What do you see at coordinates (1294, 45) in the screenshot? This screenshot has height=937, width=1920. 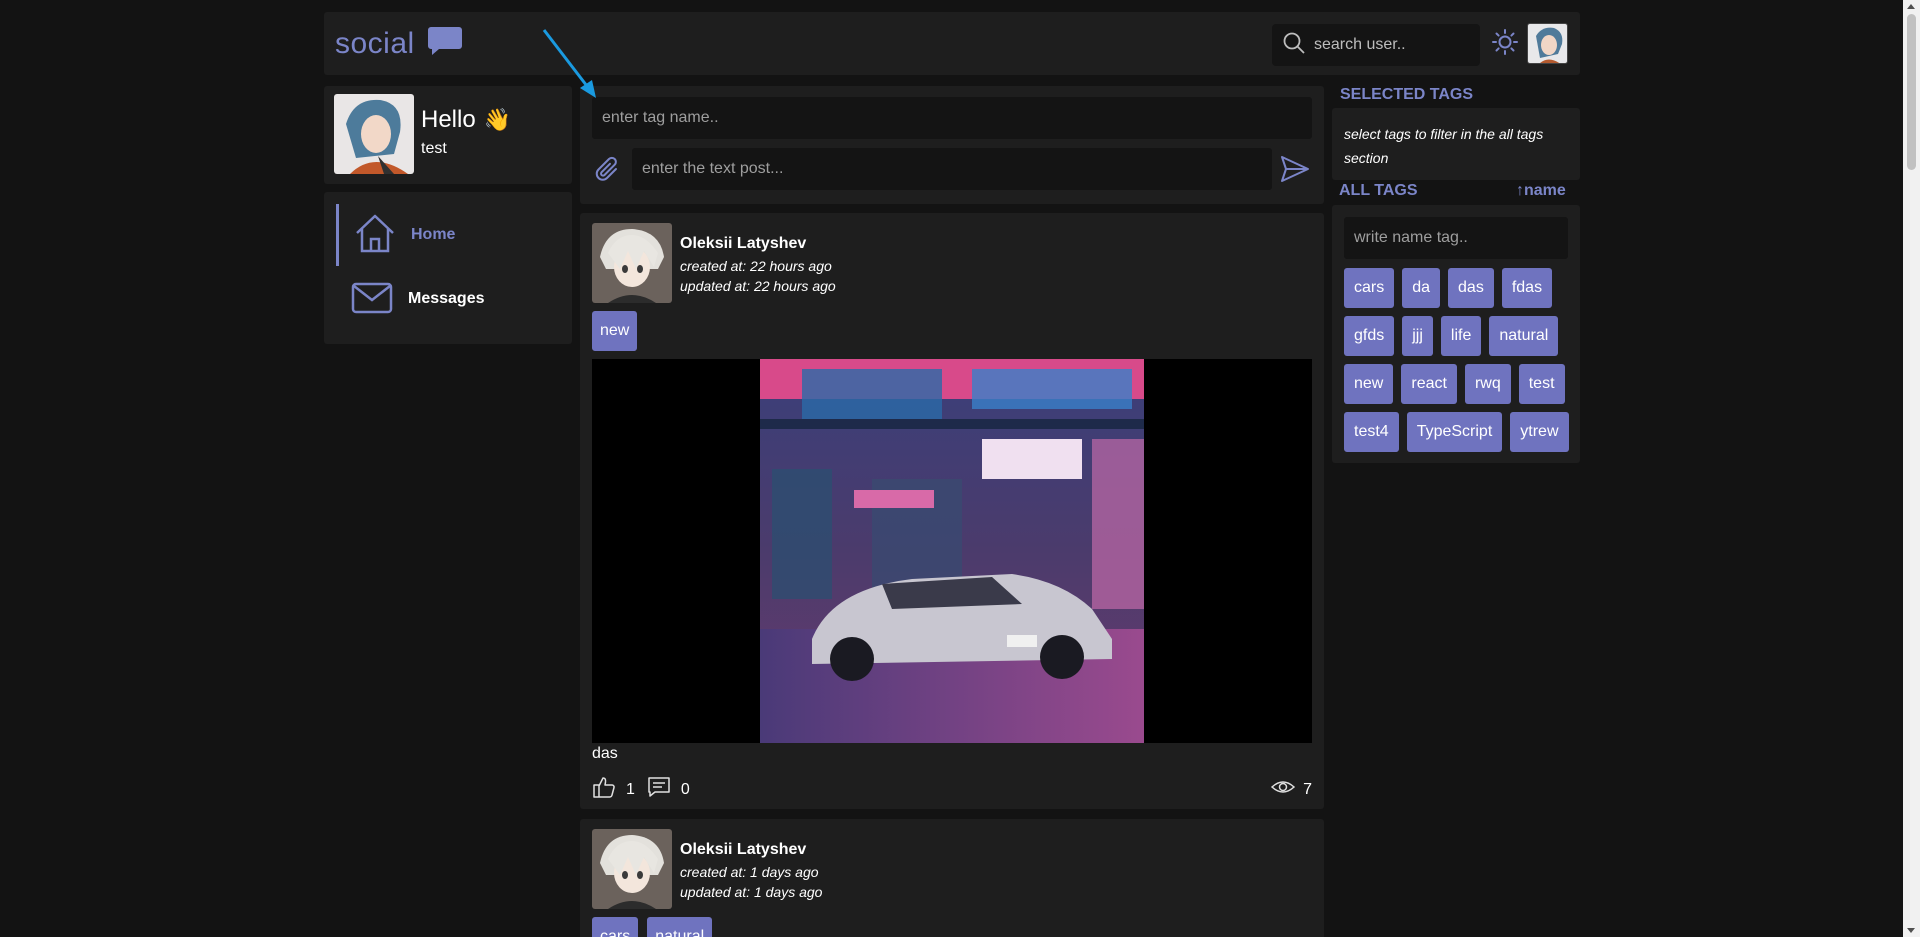 I see `search-icon` at bounding box center [1294, 45].